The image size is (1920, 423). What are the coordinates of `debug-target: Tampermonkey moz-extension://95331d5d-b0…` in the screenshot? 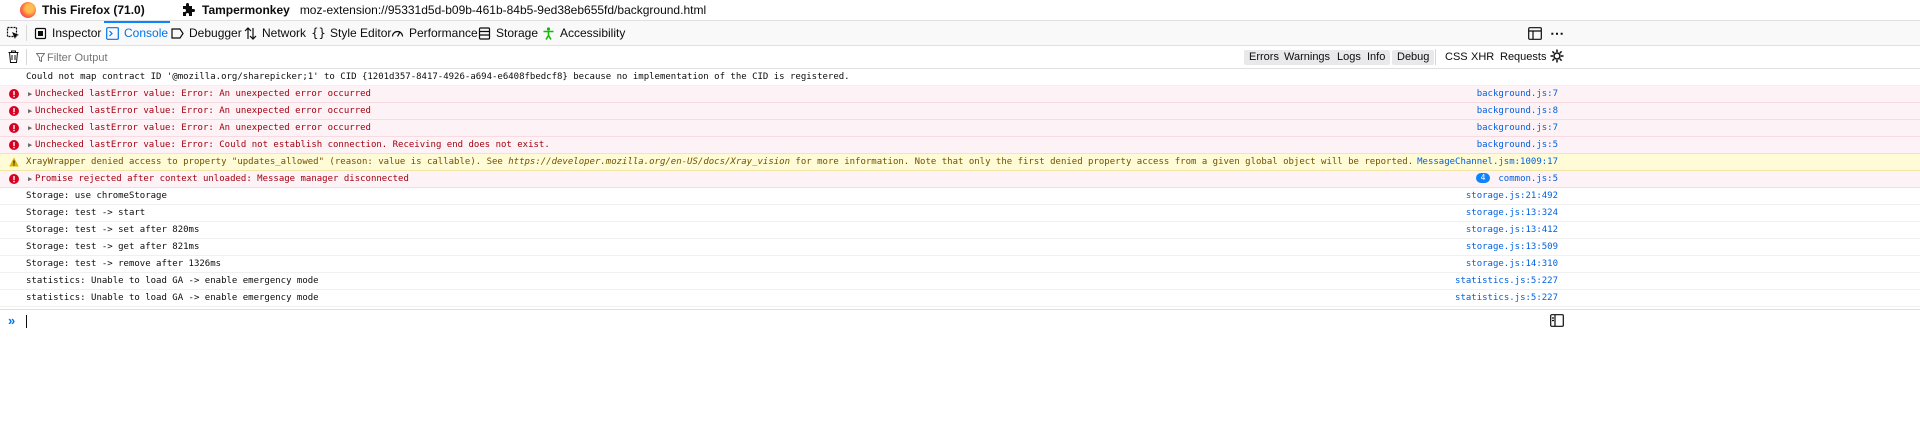 It's located at (443, 10).